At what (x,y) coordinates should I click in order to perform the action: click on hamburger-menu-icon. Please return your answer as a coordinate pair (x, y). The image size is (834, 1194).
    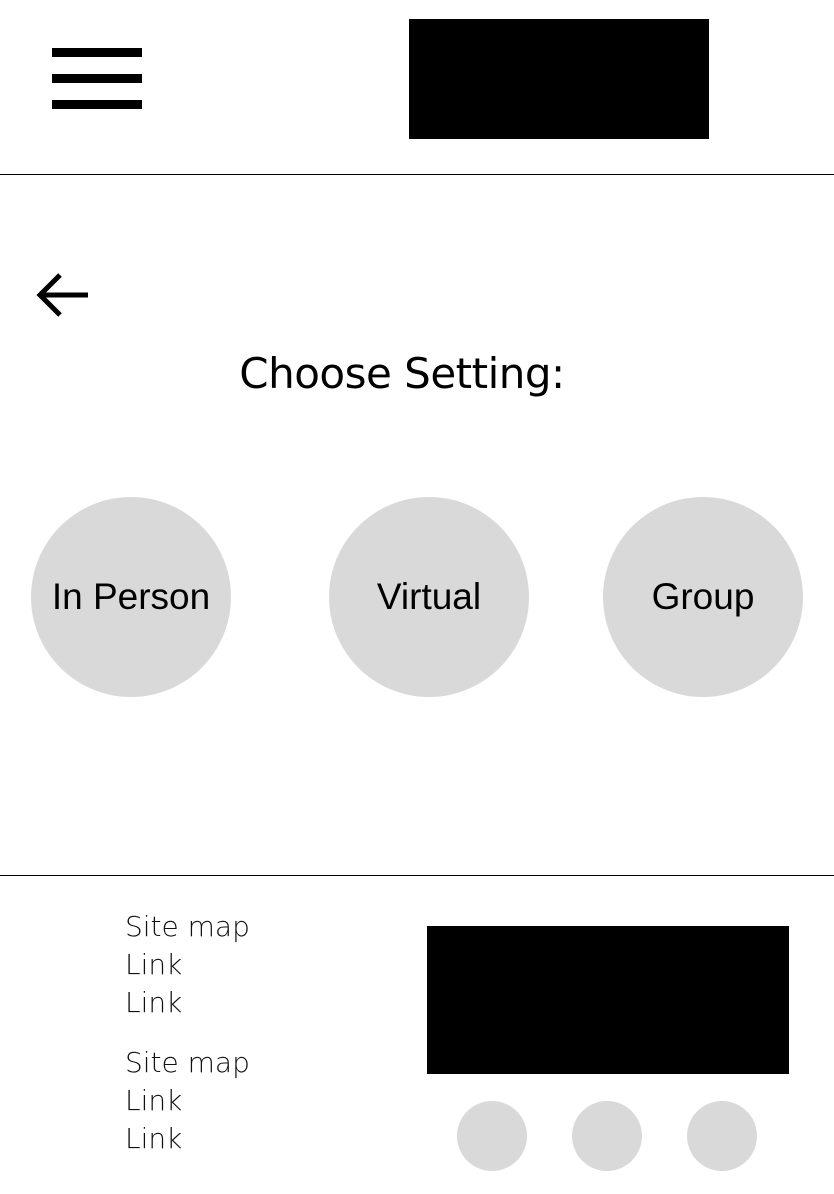
    Looking at the image, I should click on (97, 79).